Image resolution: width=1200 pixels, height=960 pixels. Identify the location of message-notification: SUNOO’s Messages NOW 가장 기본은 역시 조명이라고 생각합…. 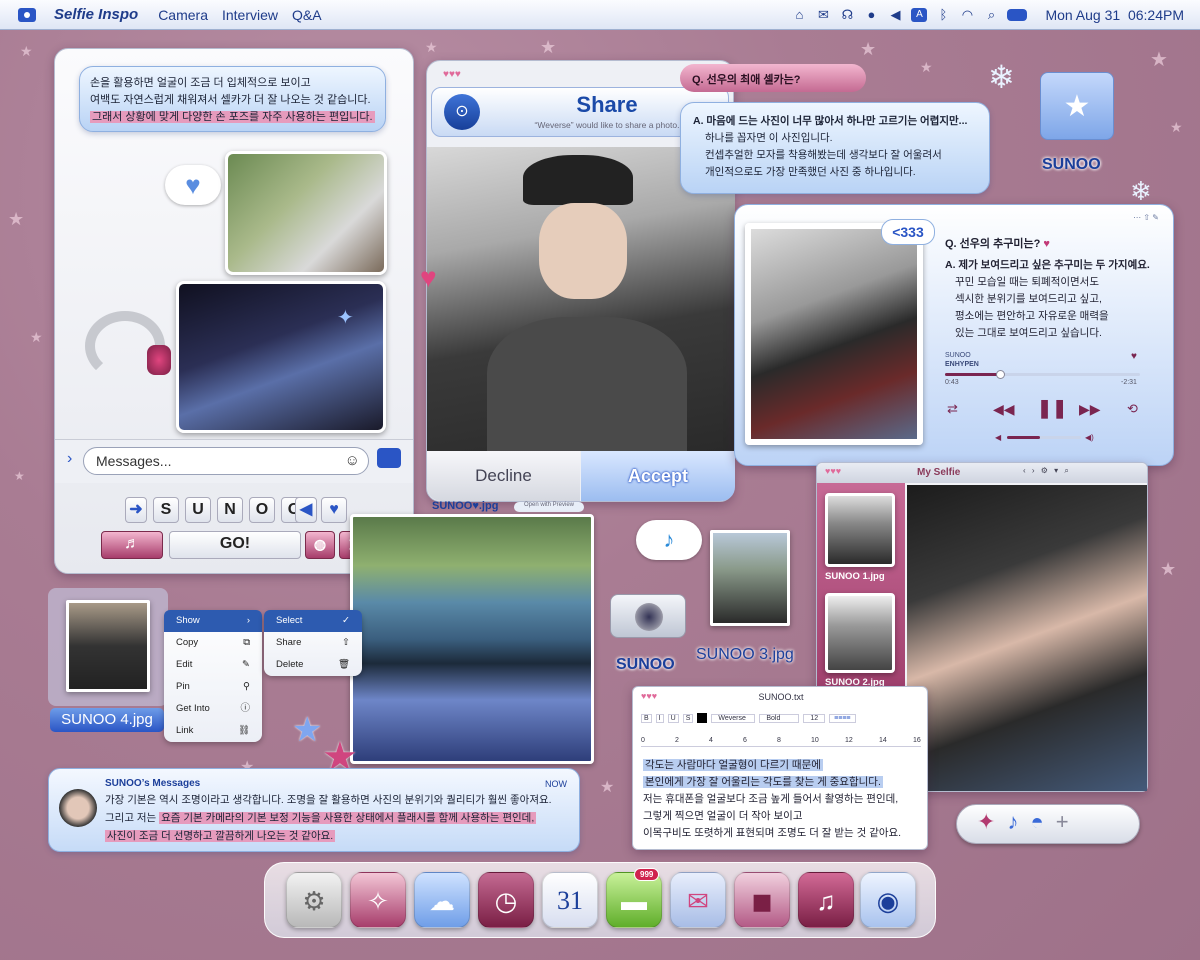
(314, 810).